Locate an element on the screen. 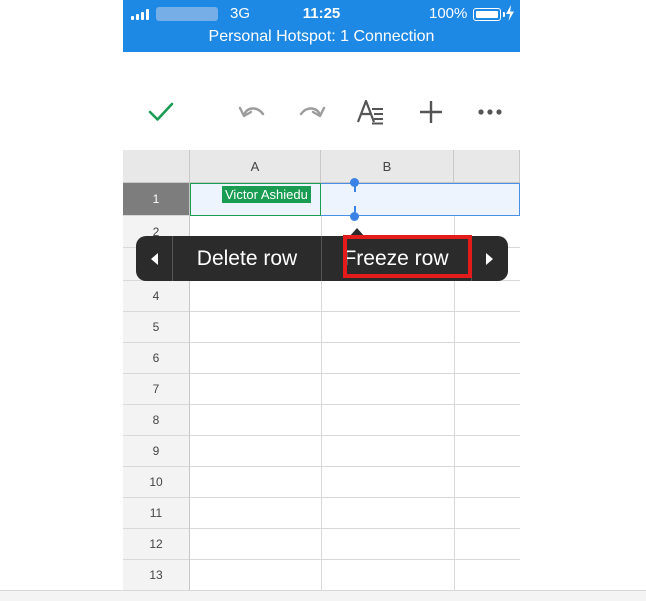  charging-icon is located at coordinates (510, 13).